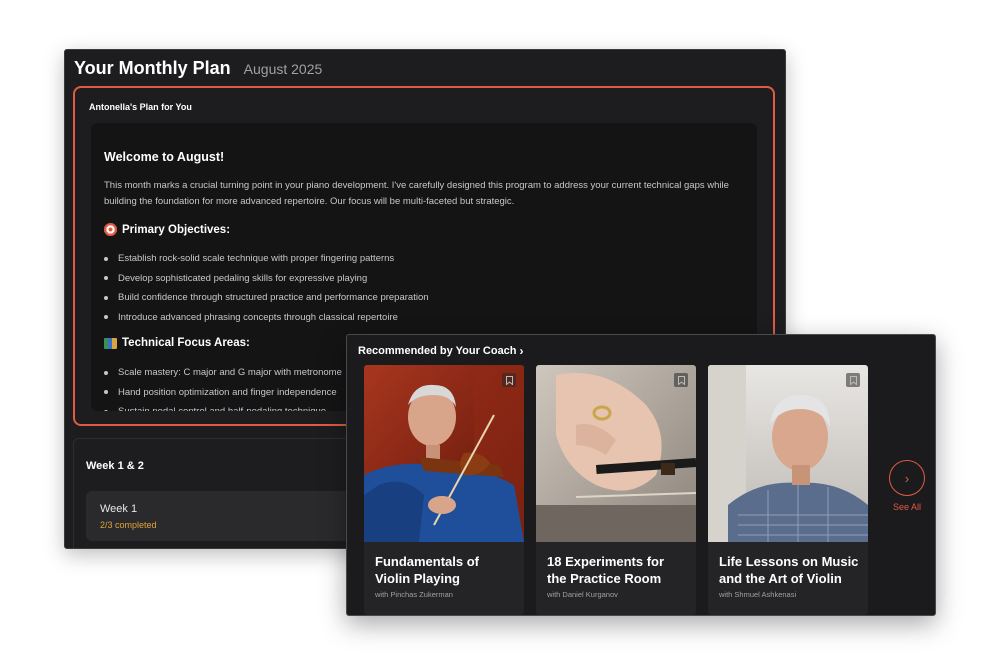 The width and height of the screenshot is (1000, 667). What do you see at coordinates (582, 594) in the screenshot?
I see `course-instructor: with Daniel Kurganov` at bounding box center [582, 594].